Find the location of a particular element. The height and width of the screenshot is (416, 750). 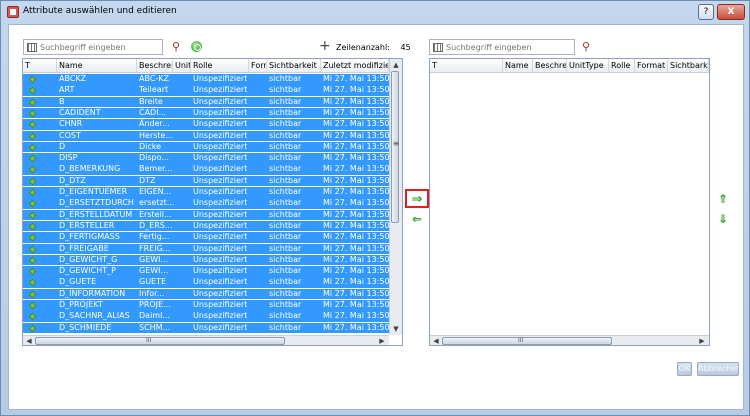

right-column-header: Name is located at coordinates (518, 66).